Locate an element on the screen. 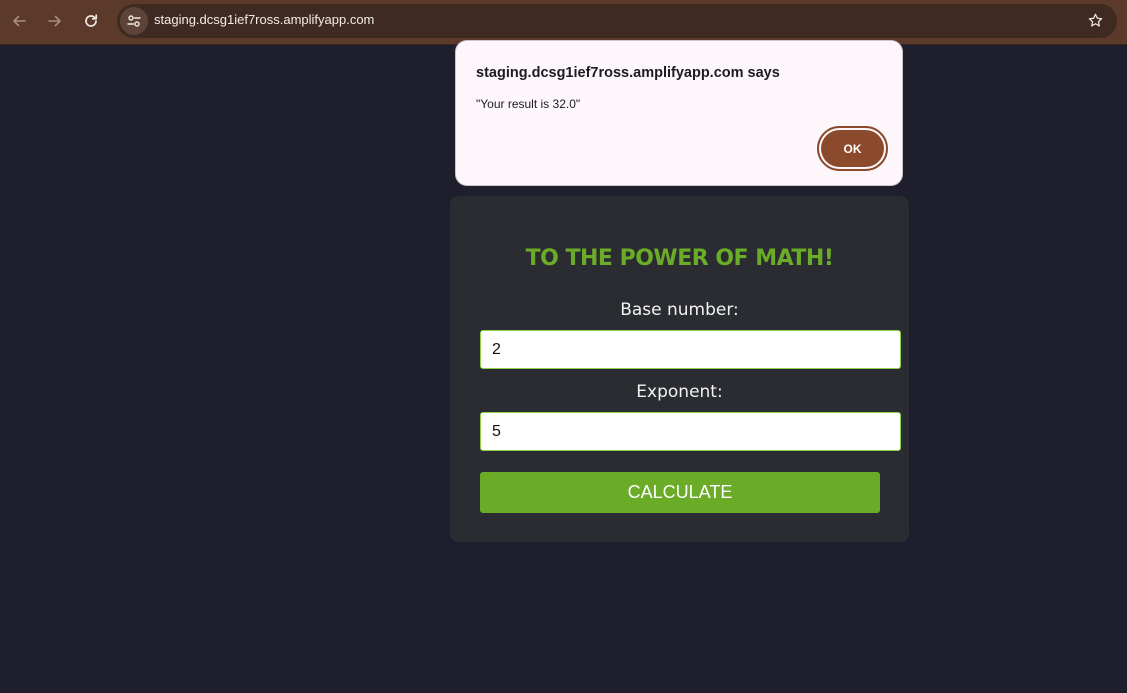  calculate-button: CALCULATE is located at coordinates (680, 492).